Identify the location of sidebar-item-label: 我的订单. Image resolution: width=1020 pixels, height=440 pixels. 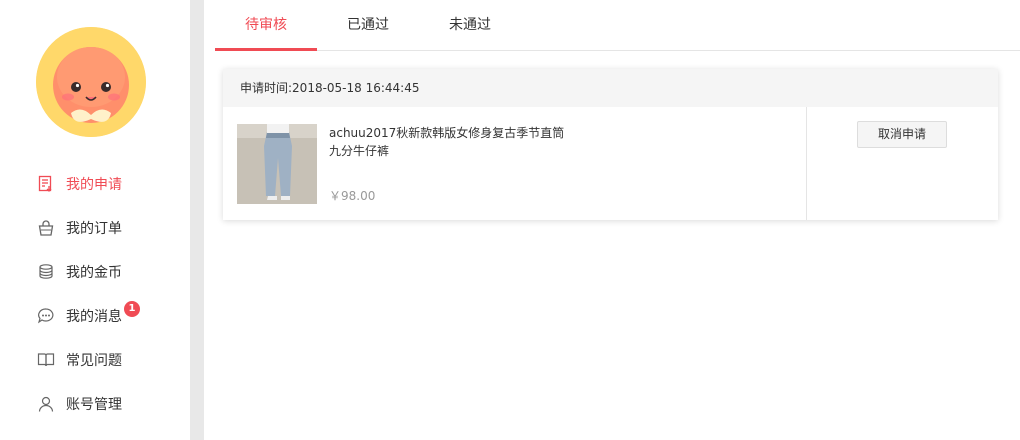
(94, 229).